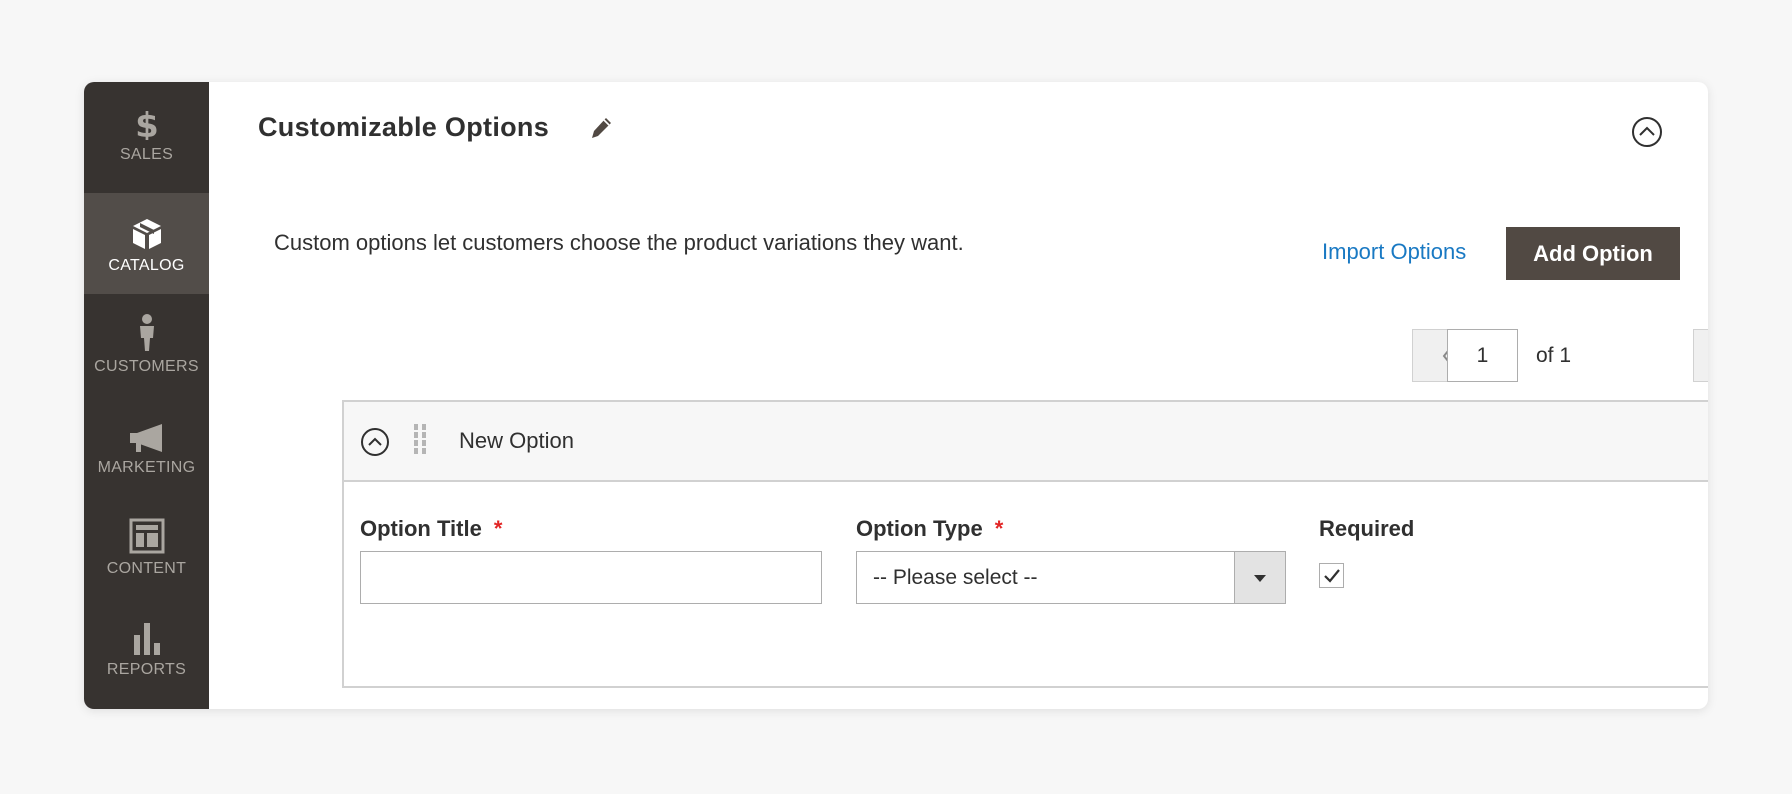 Image resolution: width=1792 pixels, height=794 pixels. What do you see at coordinates (147, 434) in the screenshot?
I see `megaphone-icon` at bounding box center [147, 434].